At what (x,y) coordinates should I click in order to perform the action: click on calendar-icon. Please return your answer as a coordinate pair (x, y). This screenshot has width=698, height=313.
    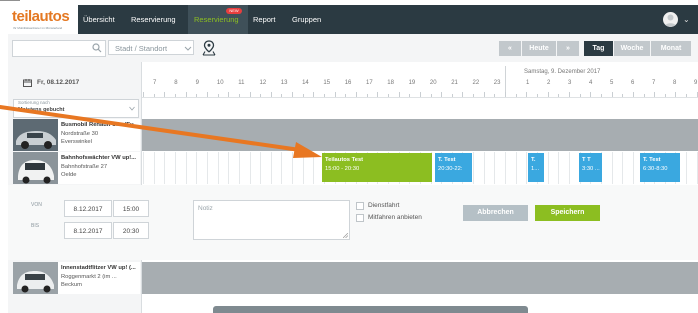
    Looking at the image, I should click on (27, 83).